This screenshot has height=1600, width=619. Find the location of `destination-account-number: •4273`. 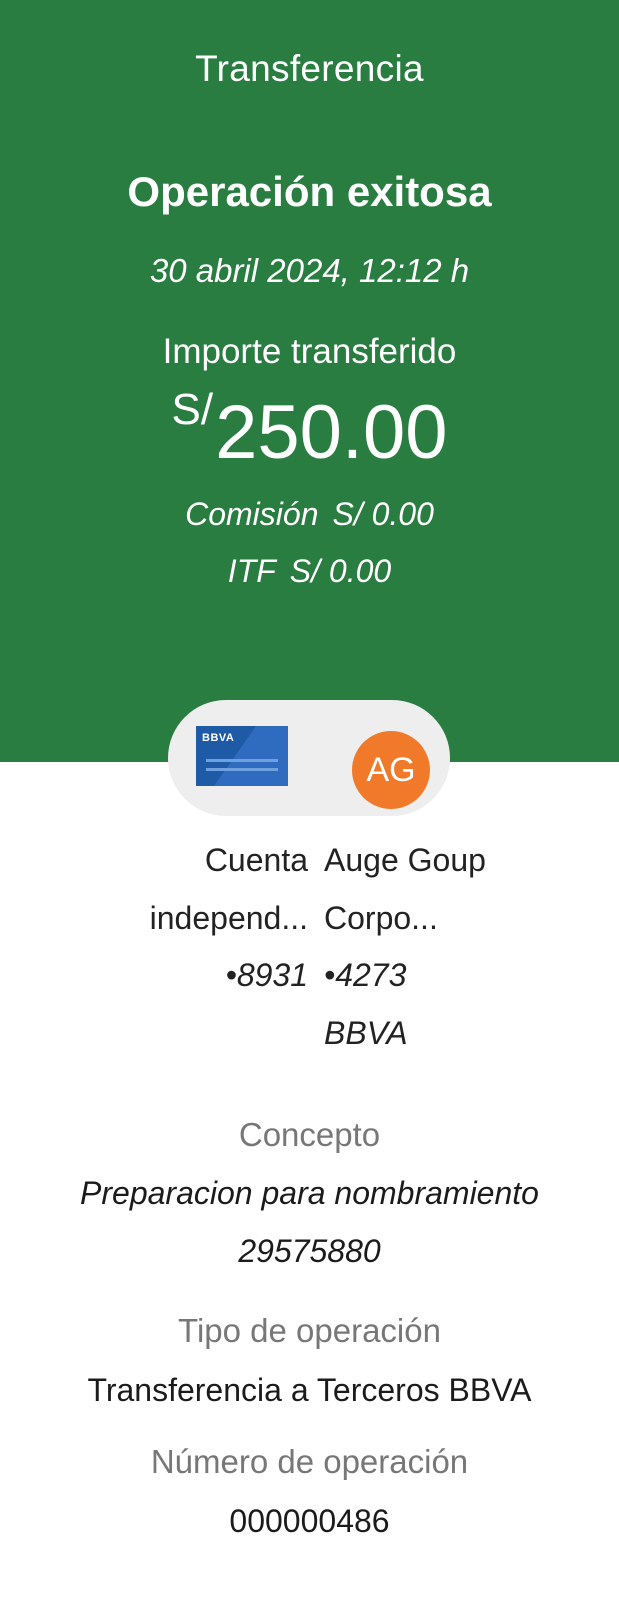

destination-account-number: •4273 is located at coordinates (365, 975).